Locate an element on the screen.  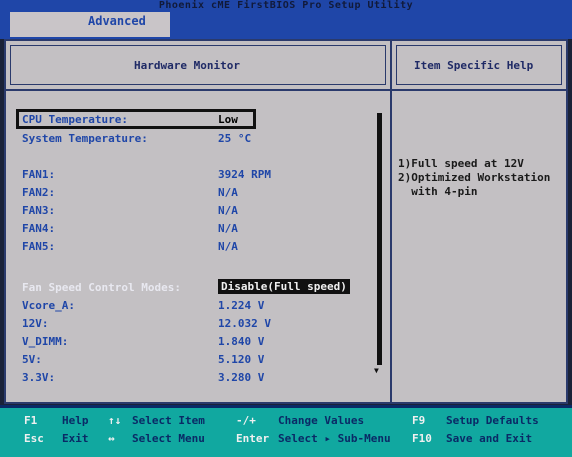
column-divider is located at coordinates (391, 221).